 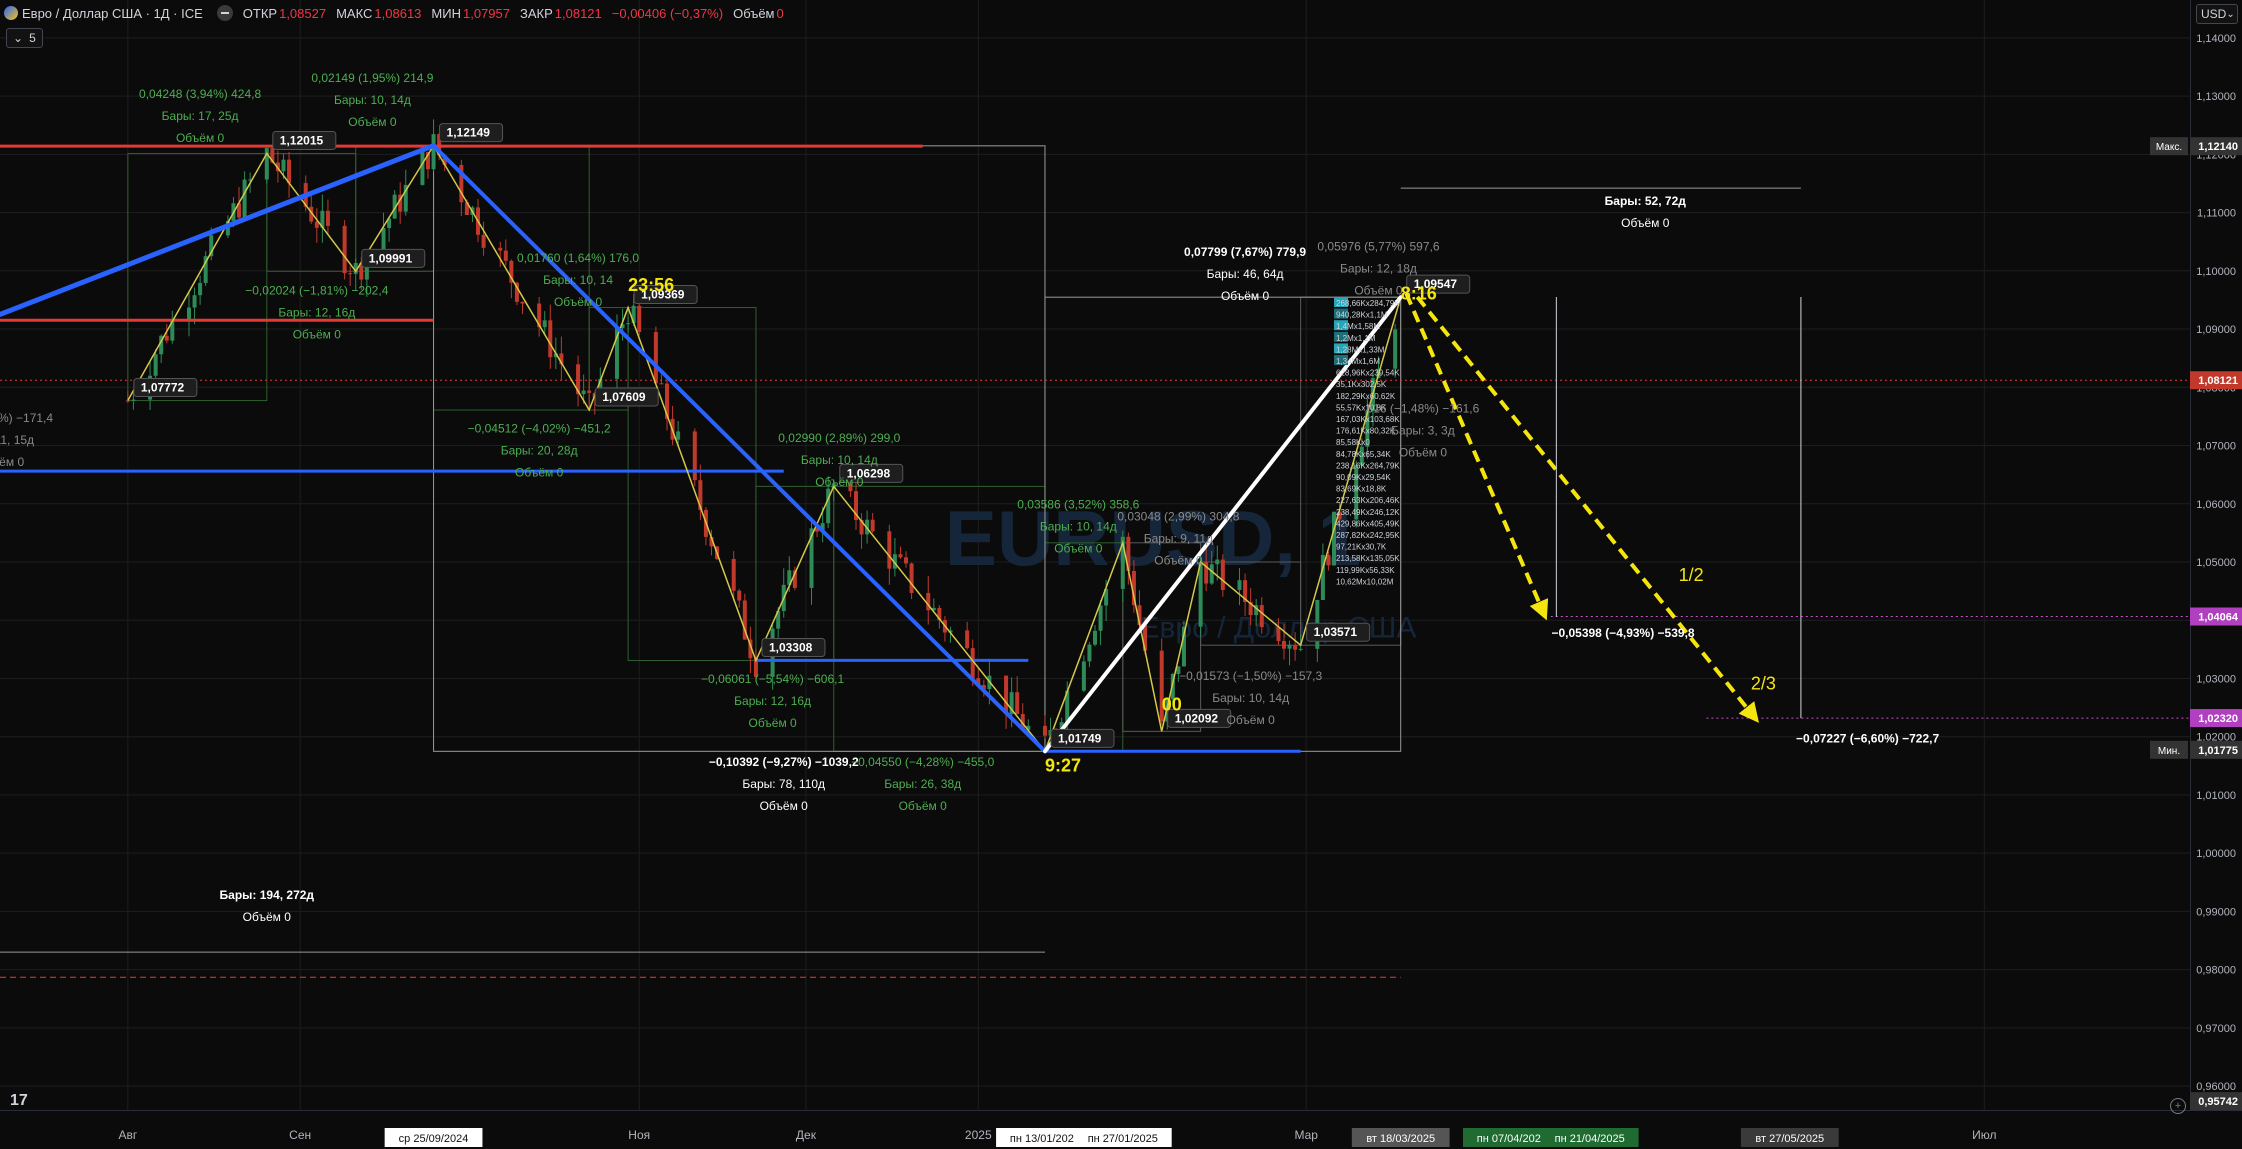 What do you see at coordinates (1358, 361) in the screenshot?
I see `order-book-row: 1,34Mx1,6M` at bounding box center [1358, 361].